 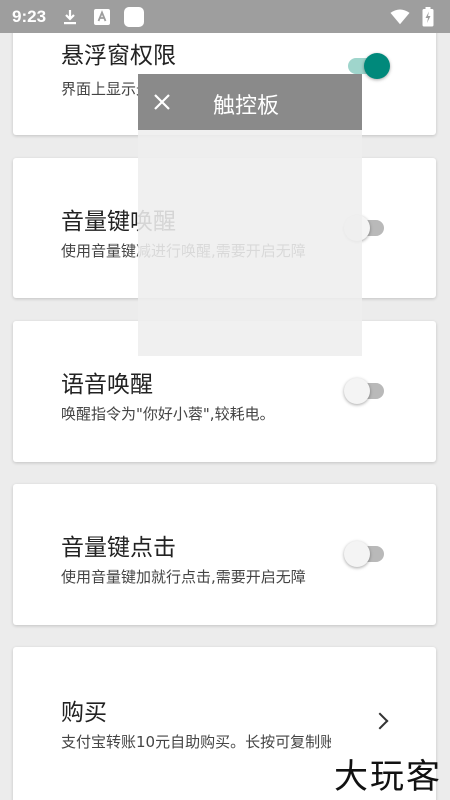 I want to click on volume-key-click-toggle, so click(x=364, y=554).